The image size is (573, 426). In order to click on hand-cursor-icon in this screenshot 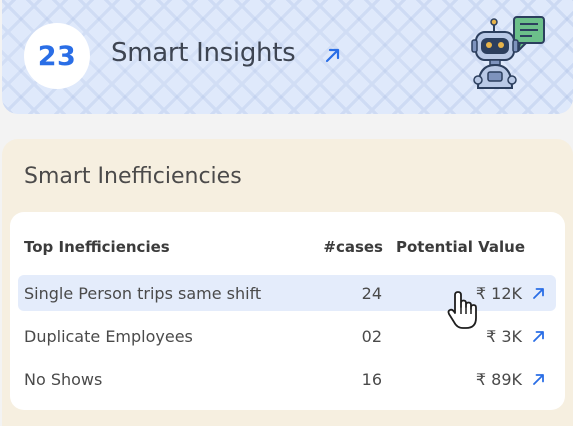, I will do `click(462, 310)`.